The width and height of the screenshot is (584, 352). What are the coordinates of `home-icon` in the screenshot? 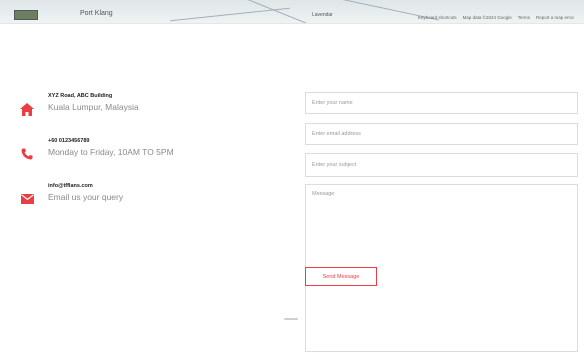 It's located at (27, 109).